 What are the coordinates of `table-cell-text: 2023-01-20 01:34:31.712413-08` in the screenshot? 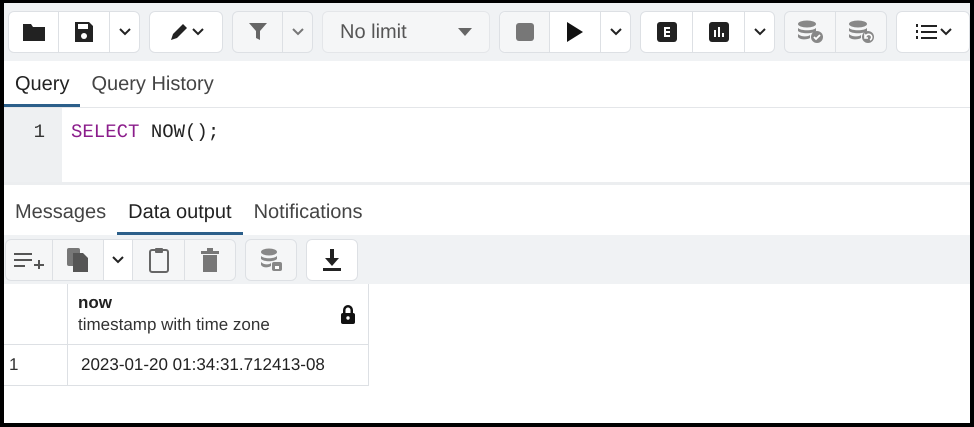 It's located at (203, 365).